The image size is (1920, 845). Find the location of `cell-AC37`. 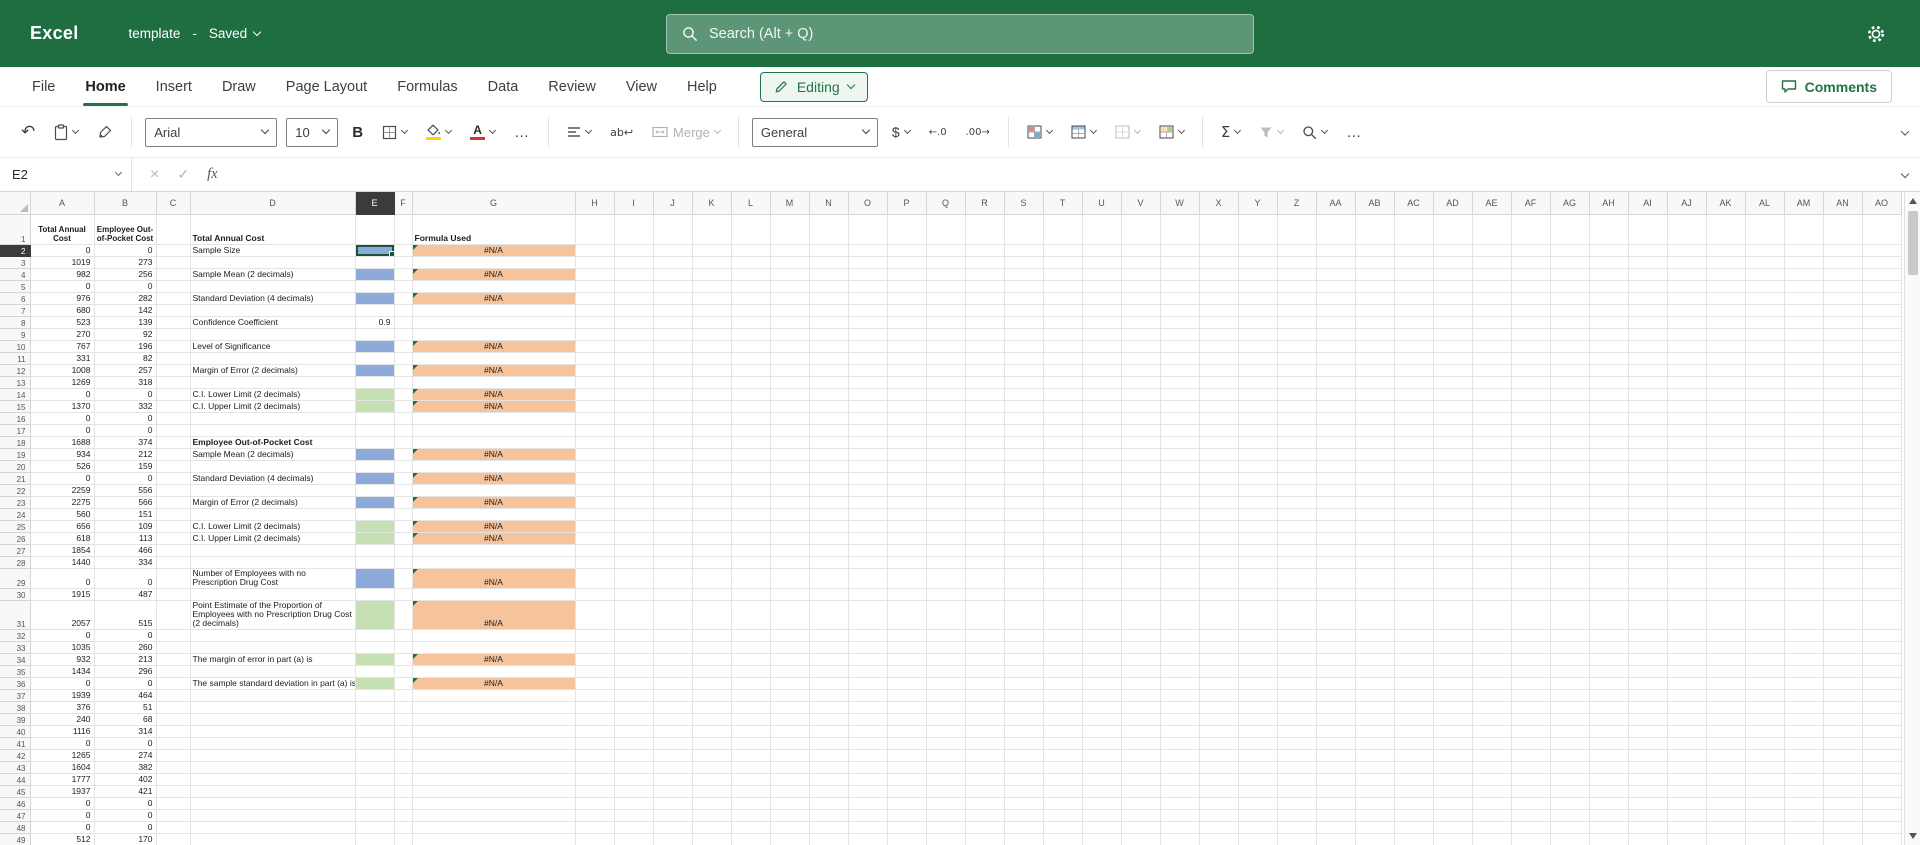

cell-AC37 is located at coordinates (1414, 695).